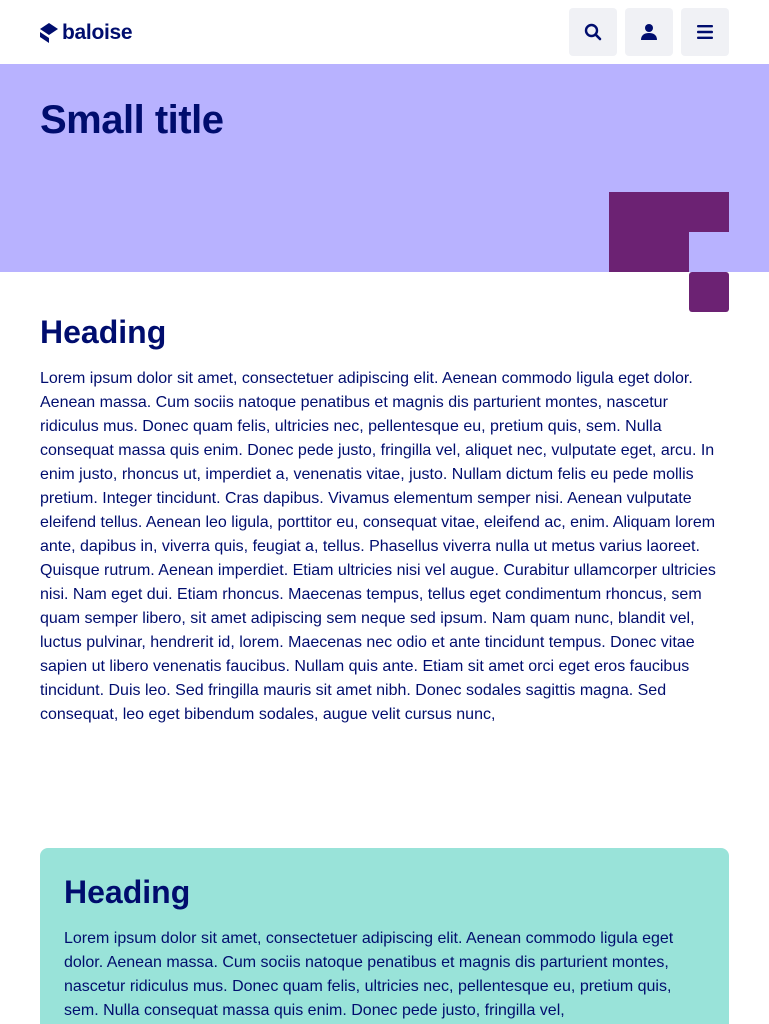  Describe the element at coordinates (97, 32) in the screenshot. I see `logo-text: baloise` at that location.